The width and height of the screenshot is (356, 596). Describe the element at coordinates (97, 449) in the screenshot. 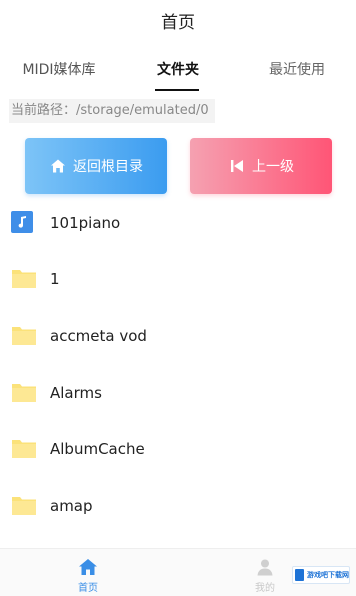

I see `file-name: AlbumCache` at that location.